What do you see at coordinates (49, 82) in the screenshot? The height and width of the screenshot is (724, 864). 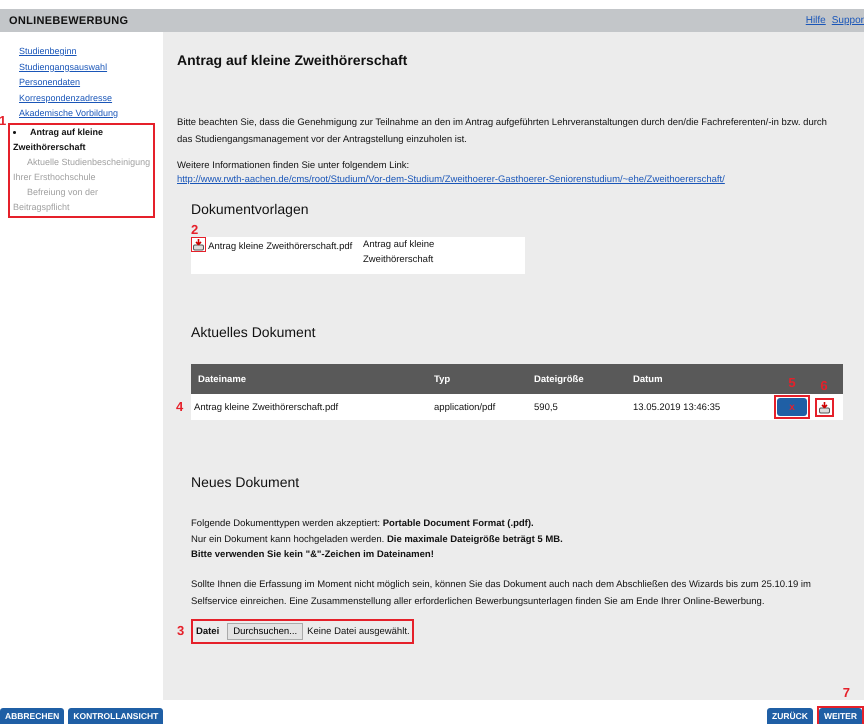 I see `sidebar-link: Personendaten` at bounding box center [49, 82].